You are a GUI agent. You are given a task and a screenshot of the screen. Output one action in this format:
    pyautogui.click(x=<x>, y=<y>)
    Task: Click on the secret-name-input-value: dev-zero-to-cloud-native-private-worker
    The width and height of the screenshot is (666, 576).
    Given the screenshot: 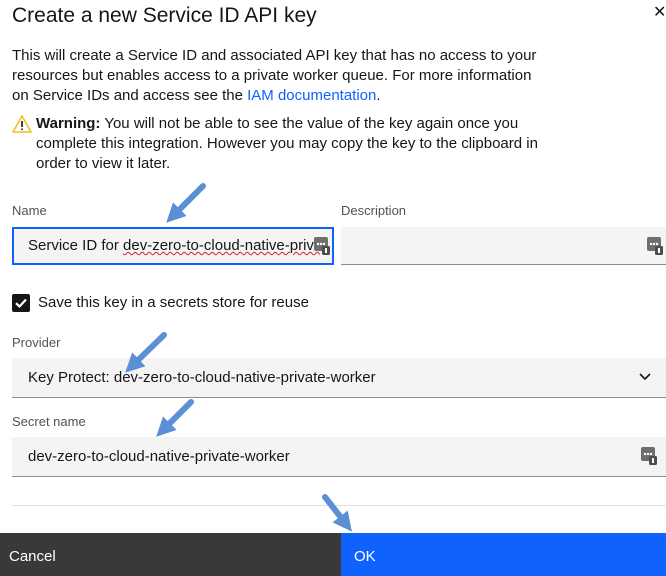 What is the action you would take?
    pyautogui.click(x=159, y=456)
    